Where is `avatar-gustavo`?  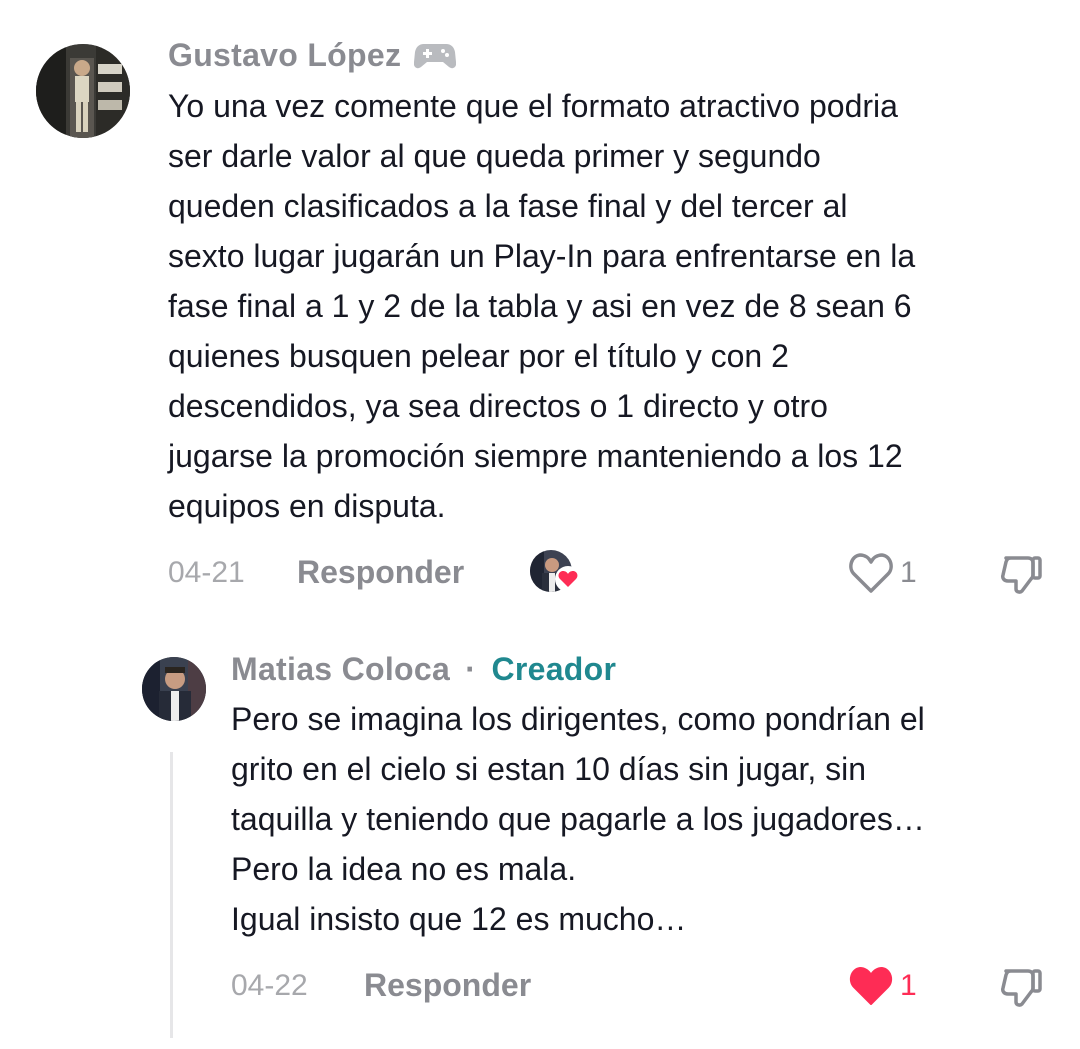
avatar-gustavo is located at coordinates (83, 91).